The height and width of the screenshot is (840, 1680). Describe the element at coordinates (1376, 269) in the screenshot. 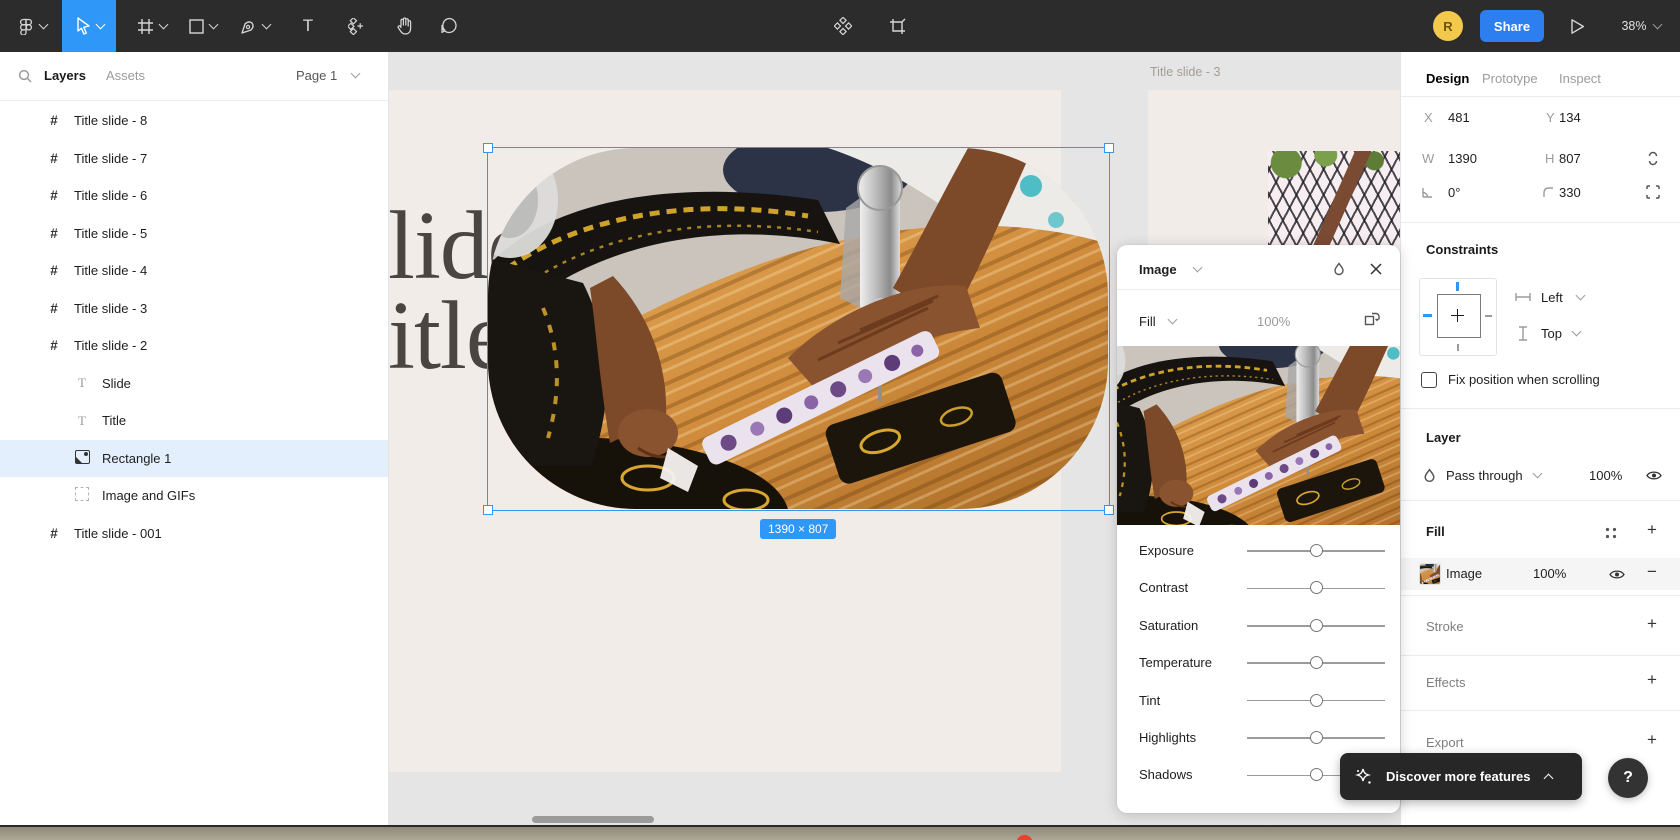

I see `close-icon` at that location.